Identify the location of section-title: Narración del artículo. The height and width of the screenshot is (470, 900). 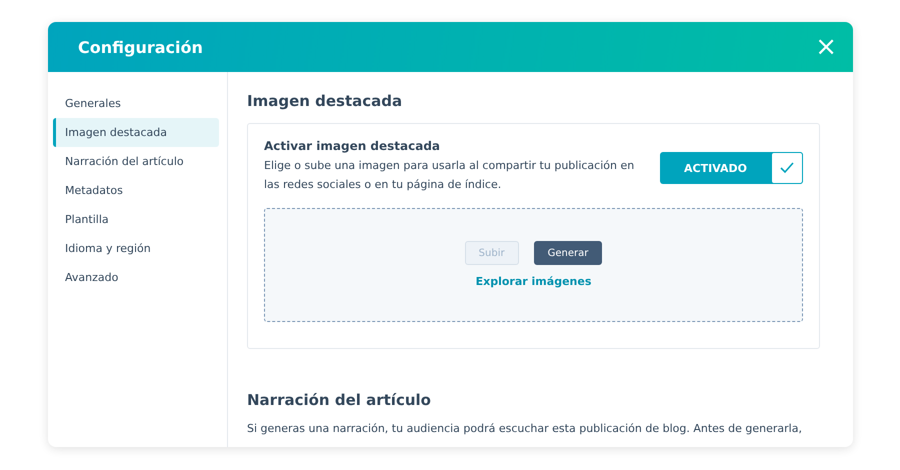
(339, 400).